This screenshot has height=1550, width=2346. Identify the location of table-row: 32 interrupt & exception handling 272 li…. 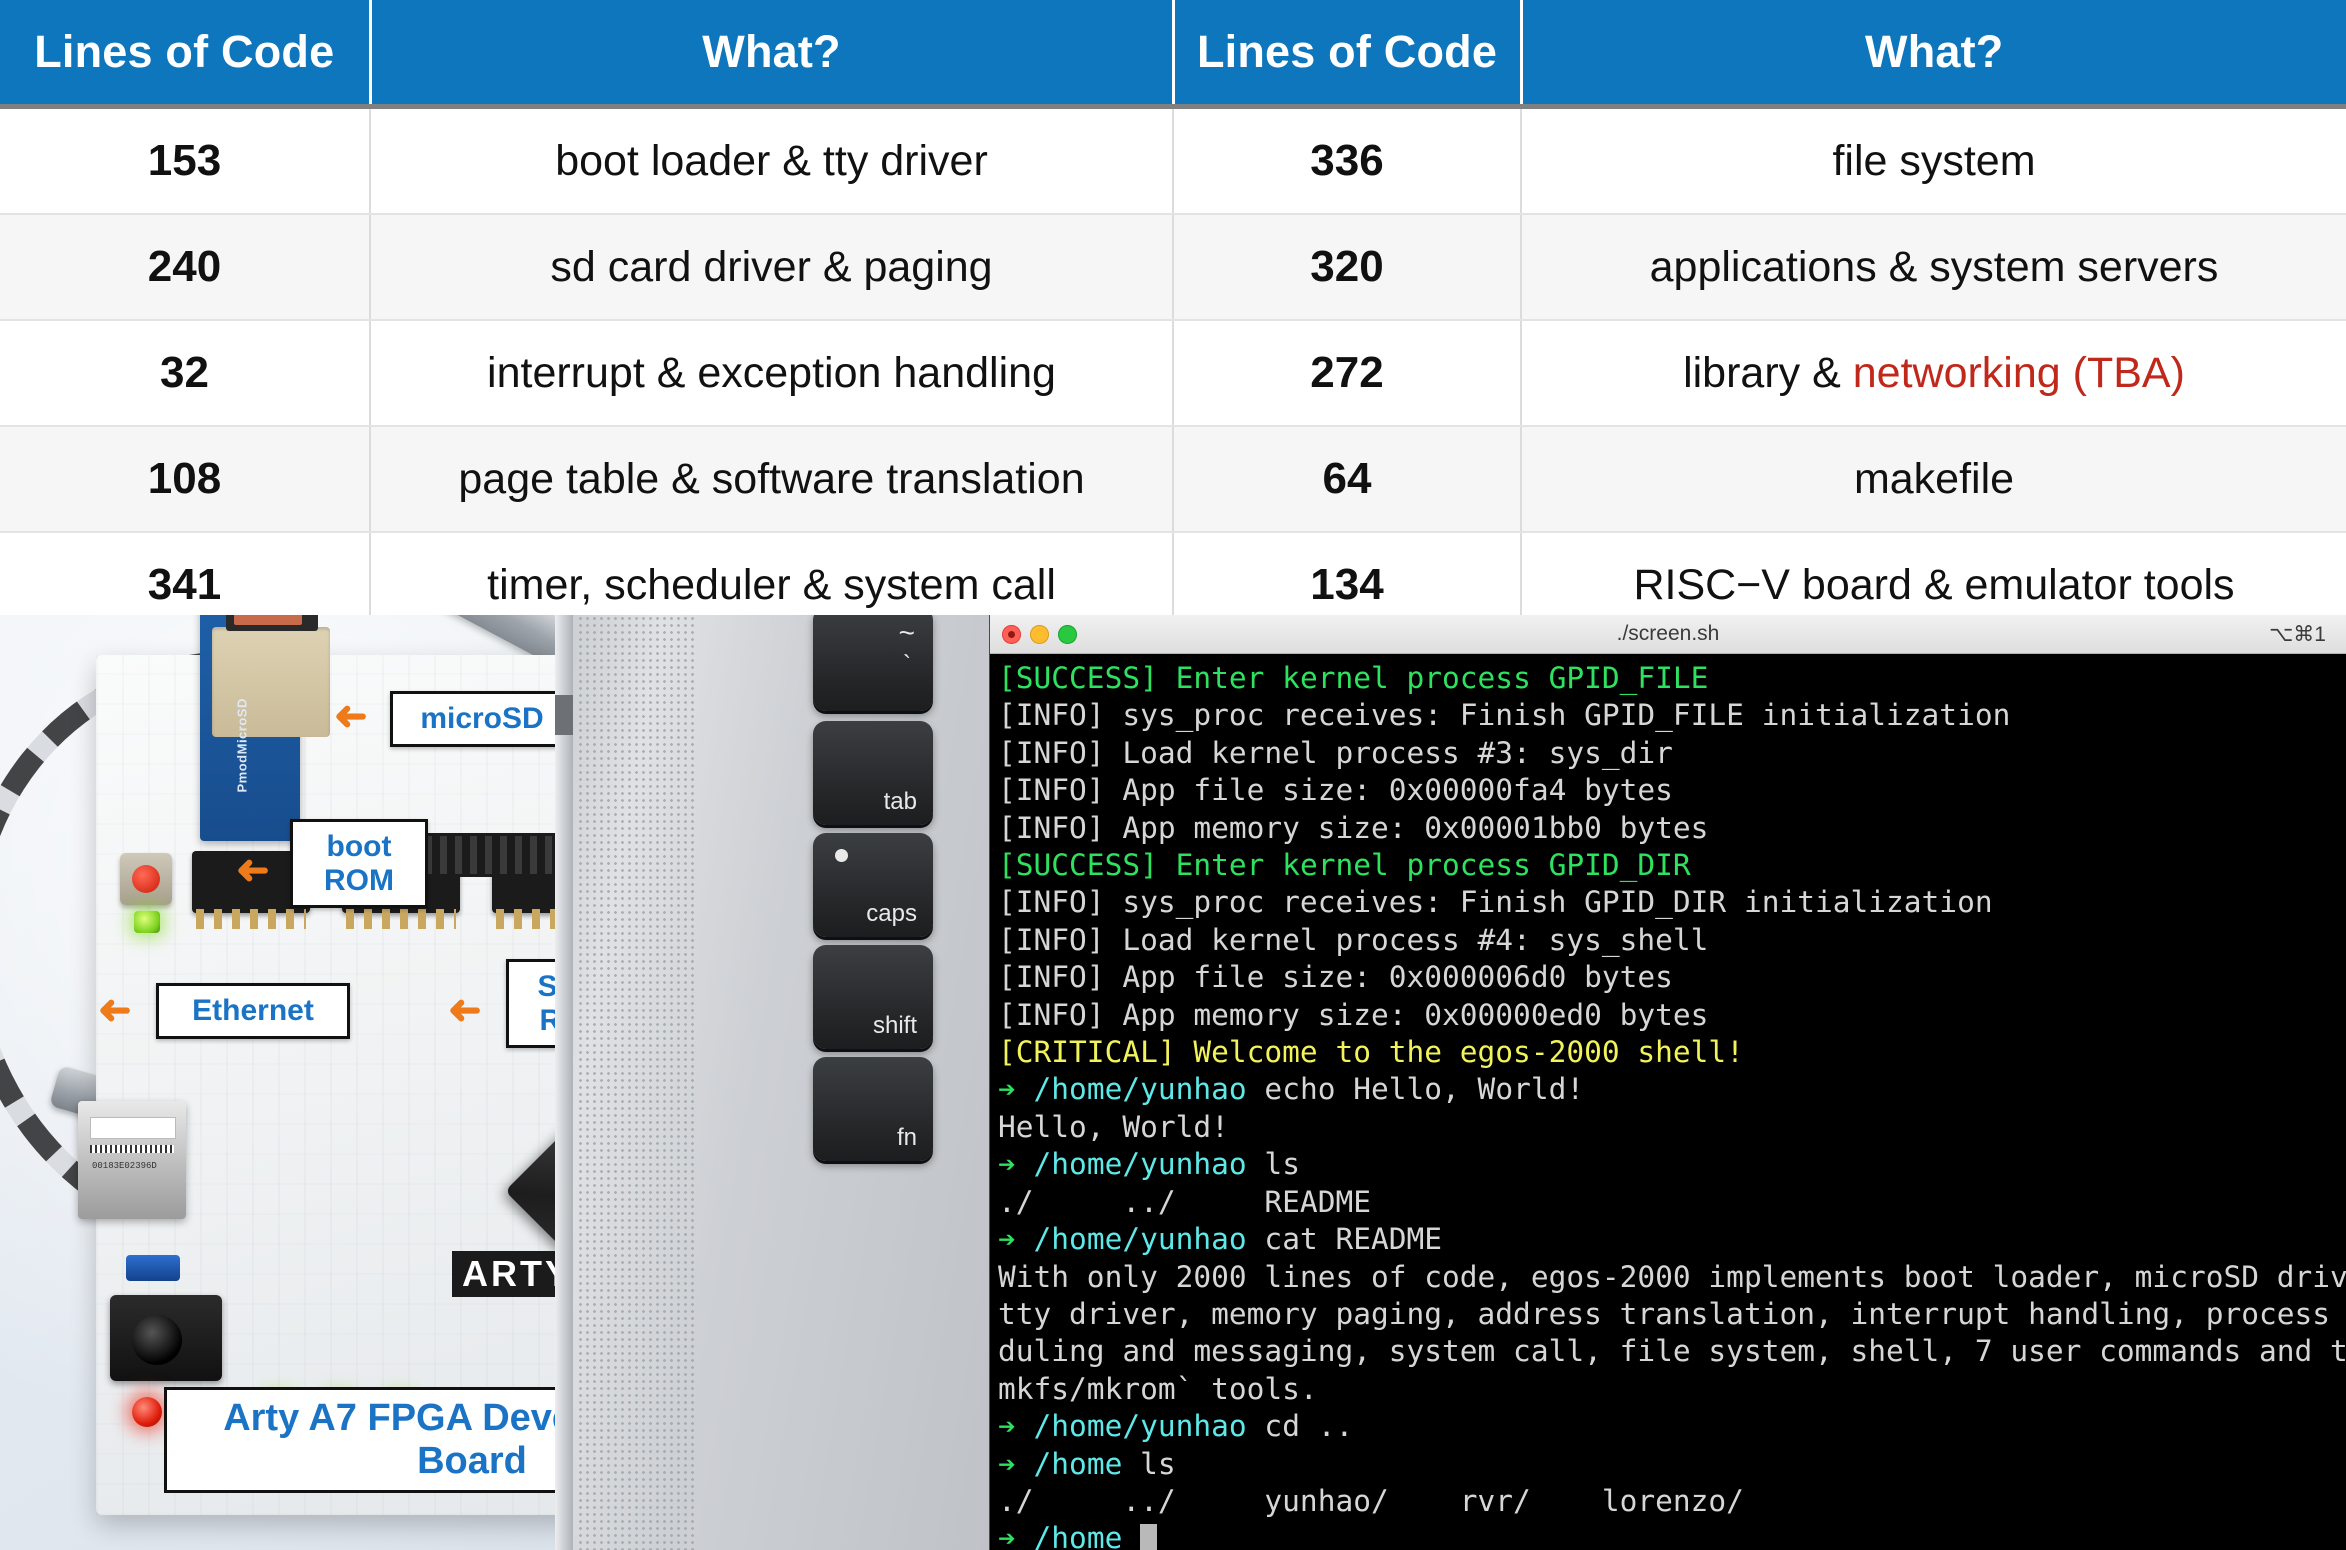
(1173, 373).